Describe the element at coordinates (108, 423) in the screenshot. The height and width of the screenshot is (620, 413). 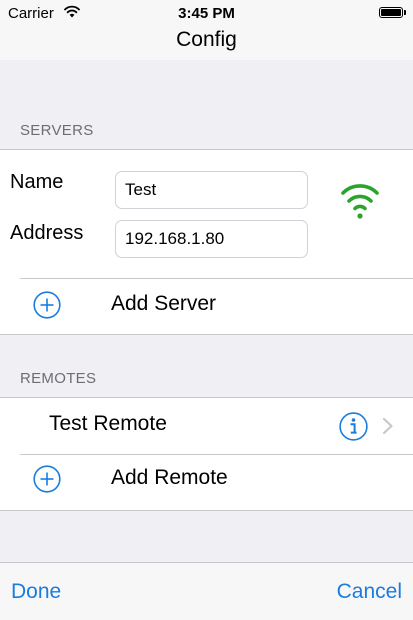
I see `remote-label: Test Remote` at that location.